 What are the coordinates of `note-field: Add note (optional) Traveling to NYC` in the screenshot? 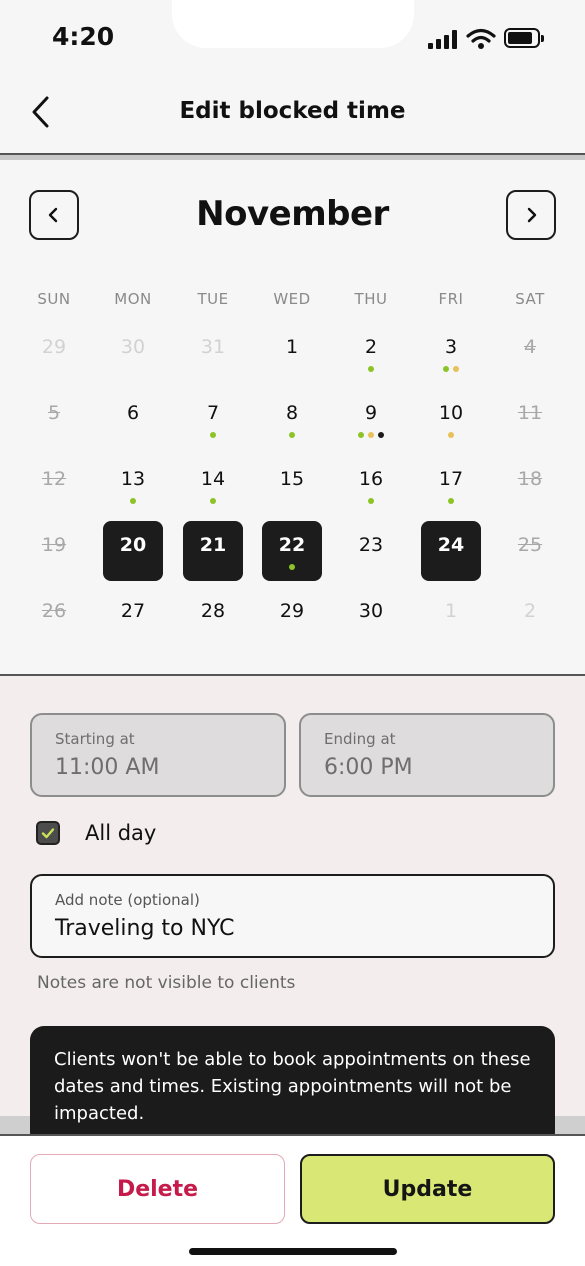 It's located at (292, 916).